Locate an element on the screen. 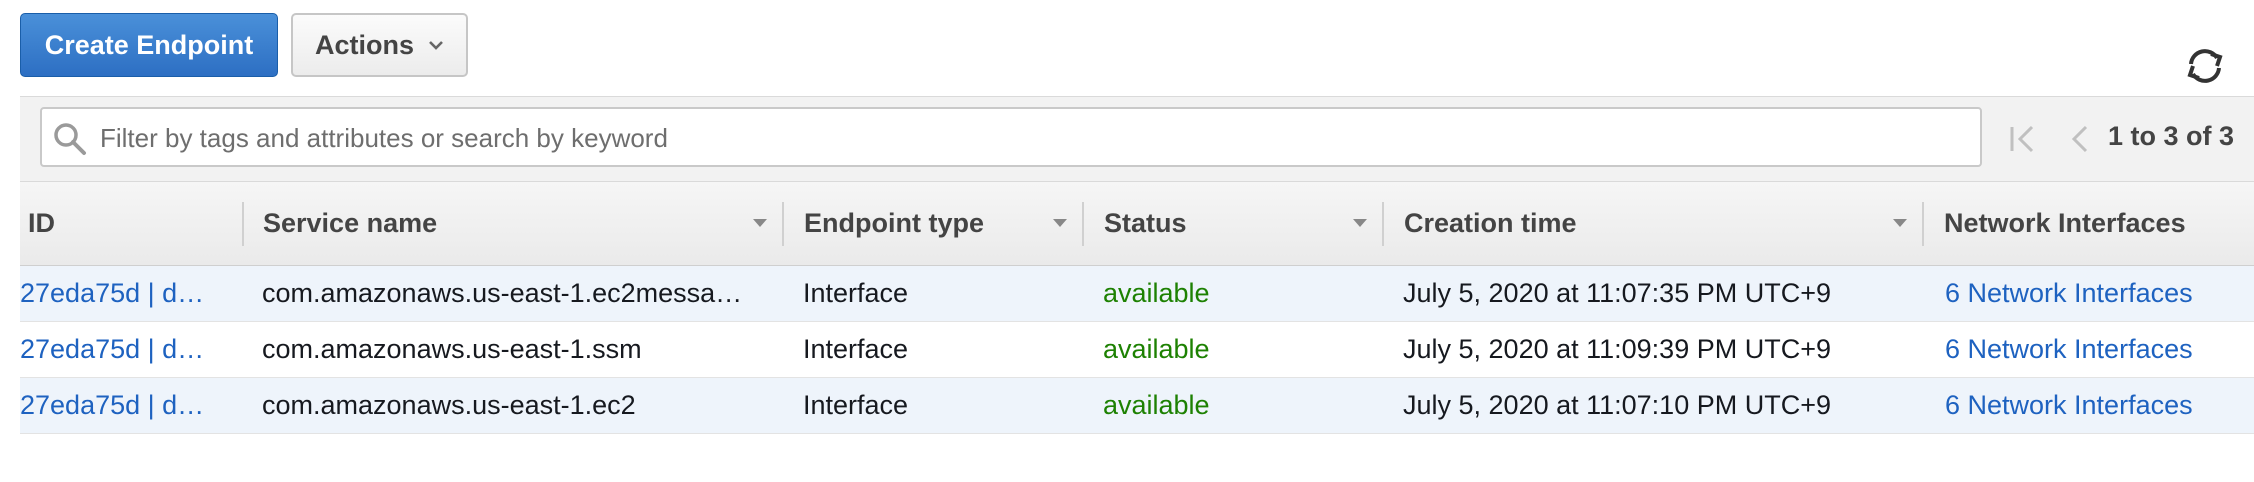 The image size is (2254, 482). column-header-service-name: Service name is located at coordinates (350, 223).